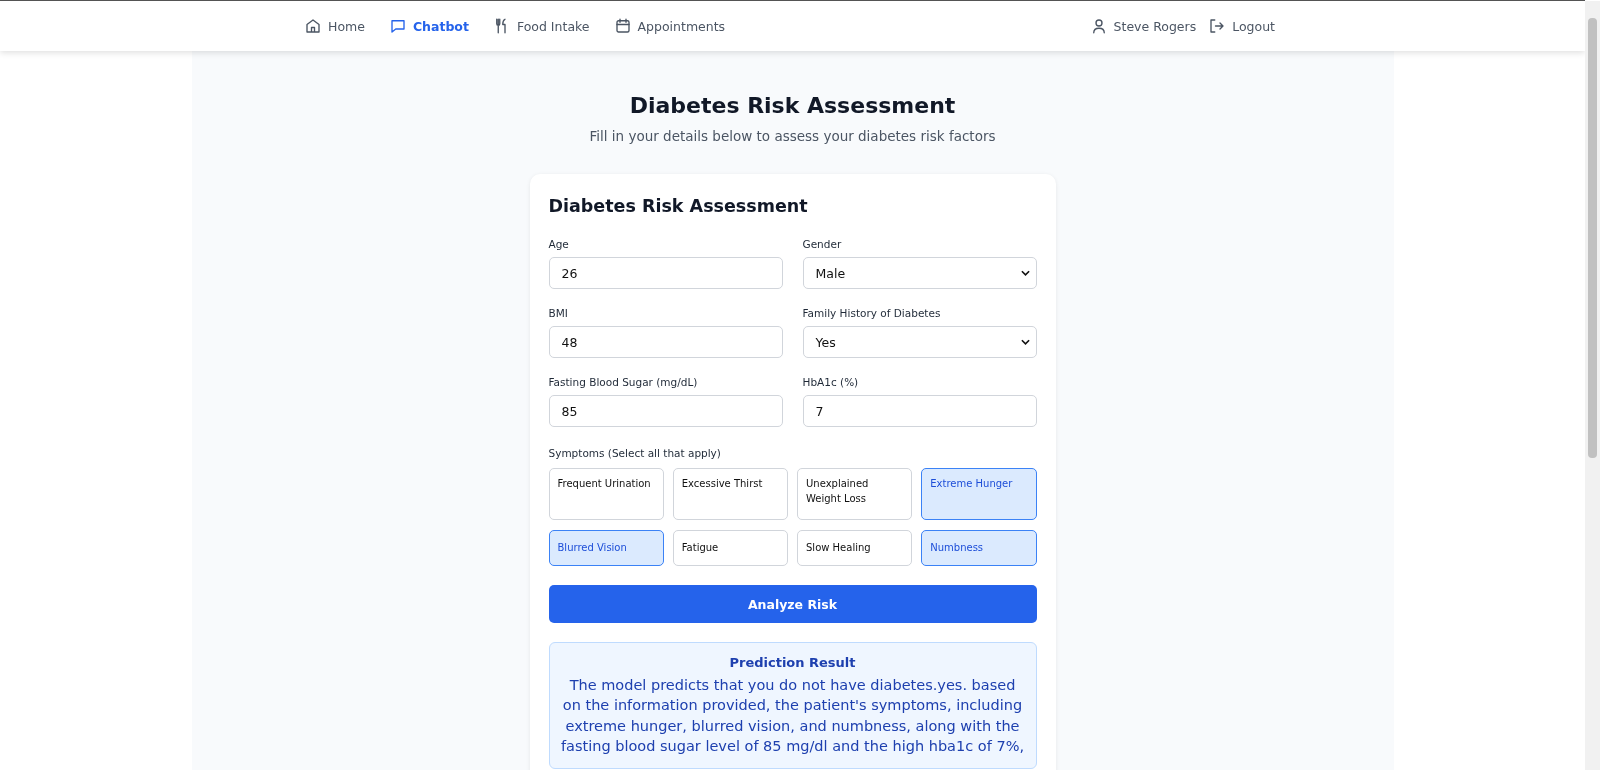  Describe the element at coordinates (792, 662) in the screenshot. I see `result-title: Prediction Result` at that location.